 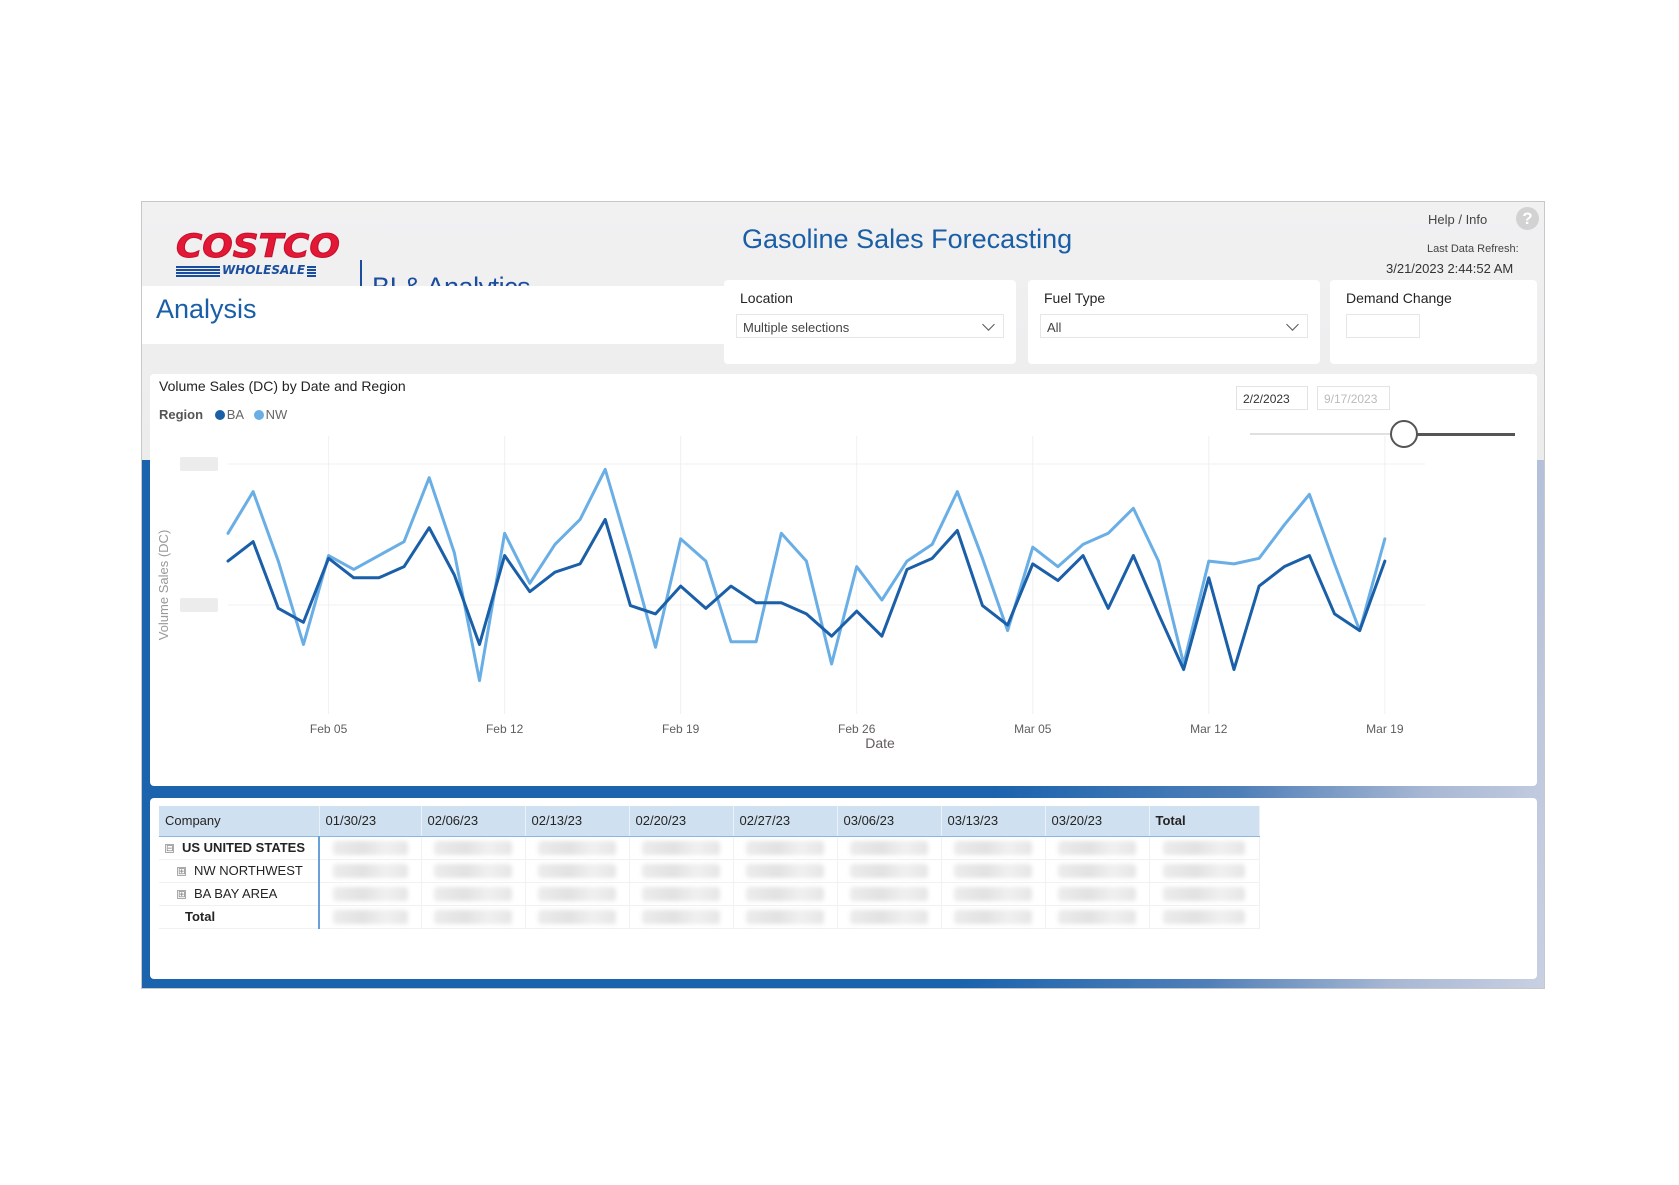 I want to click on fuel-type-dropdown: All, so click(x=1174, y=326).